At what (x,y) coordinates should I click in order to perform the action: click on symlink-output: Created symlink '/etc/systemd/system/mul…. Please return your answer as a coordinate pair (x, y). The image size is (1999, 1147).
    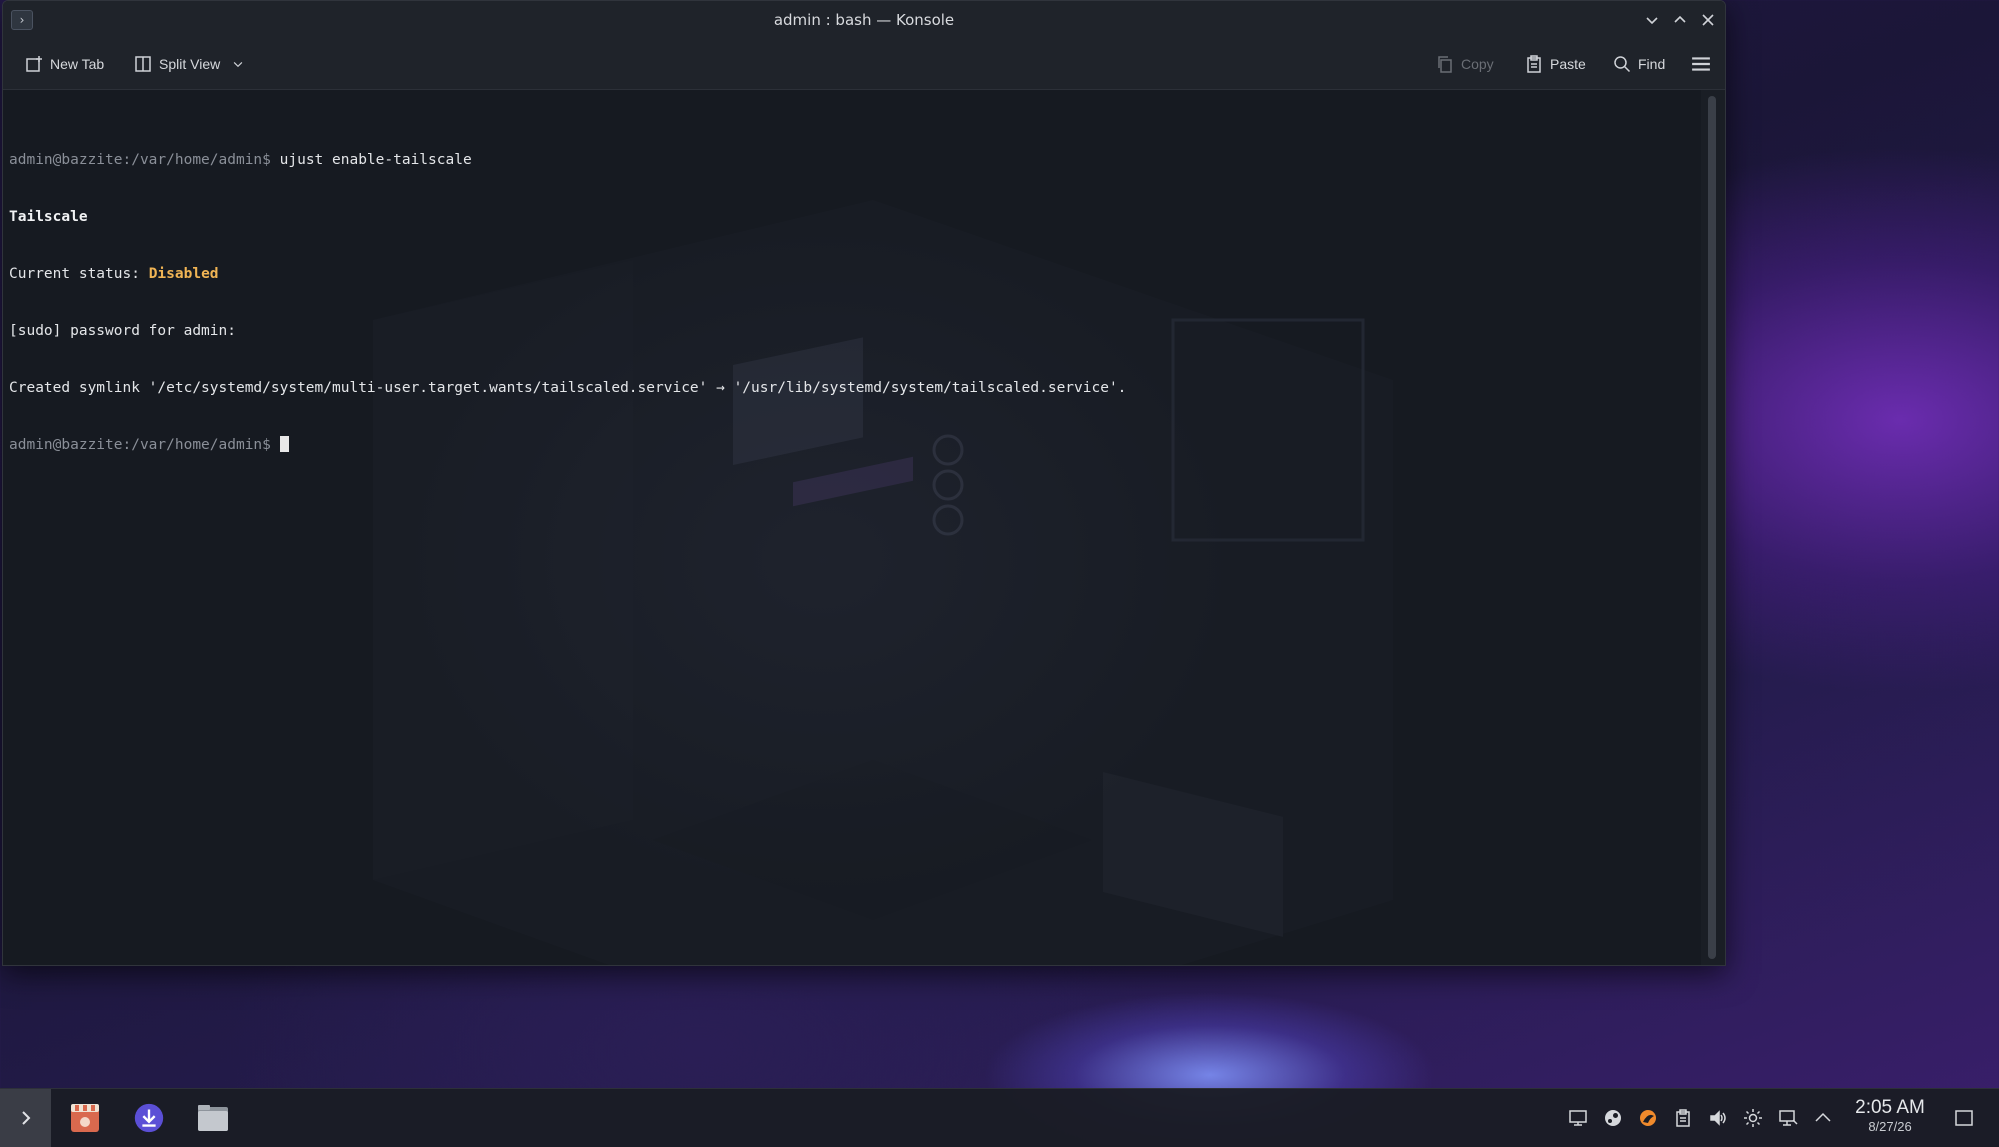
    Looking at the image, I should click on (568, 388).